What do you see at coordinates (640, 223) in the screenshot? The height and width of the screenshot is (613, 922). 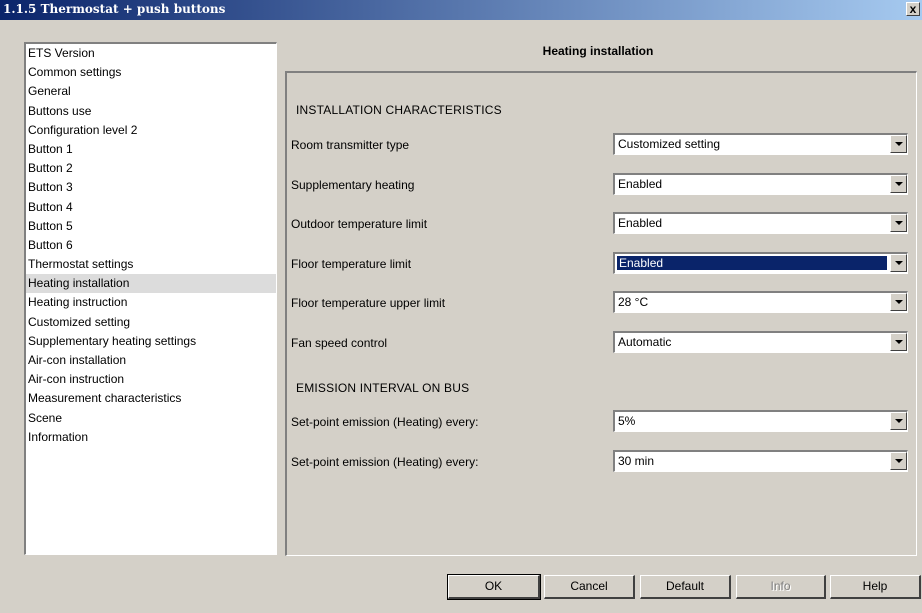 I see `outdoor-temperature-limit-value: Enabled` at bounding box center [640, 223].